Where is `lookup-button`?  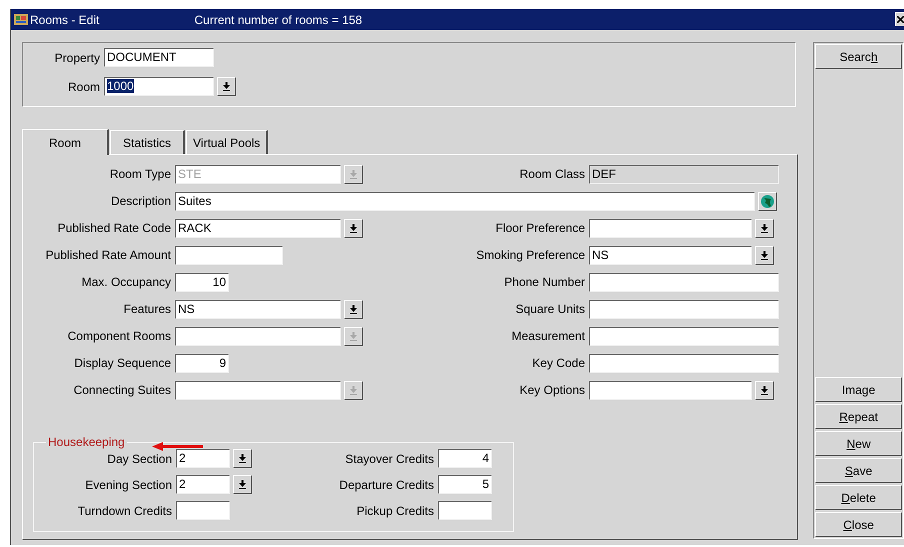
lookup-button is located at coordinates (767, 201).